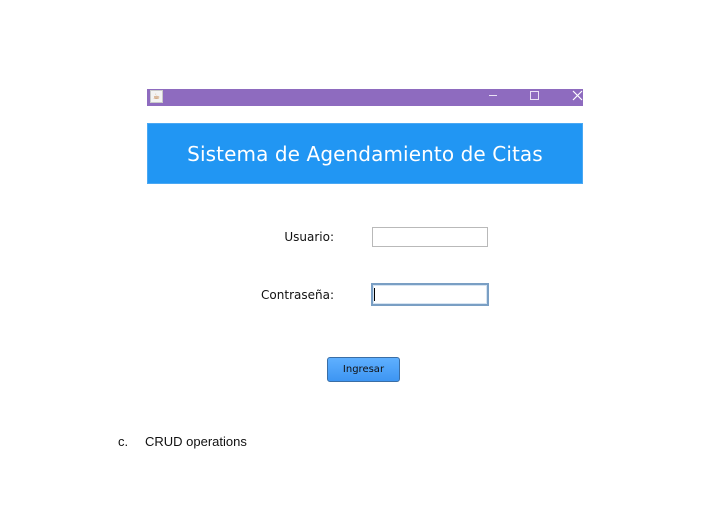 This screenshot has height=514, width=727. I want to click on password-label: Contraseña:, so click(297, 295).